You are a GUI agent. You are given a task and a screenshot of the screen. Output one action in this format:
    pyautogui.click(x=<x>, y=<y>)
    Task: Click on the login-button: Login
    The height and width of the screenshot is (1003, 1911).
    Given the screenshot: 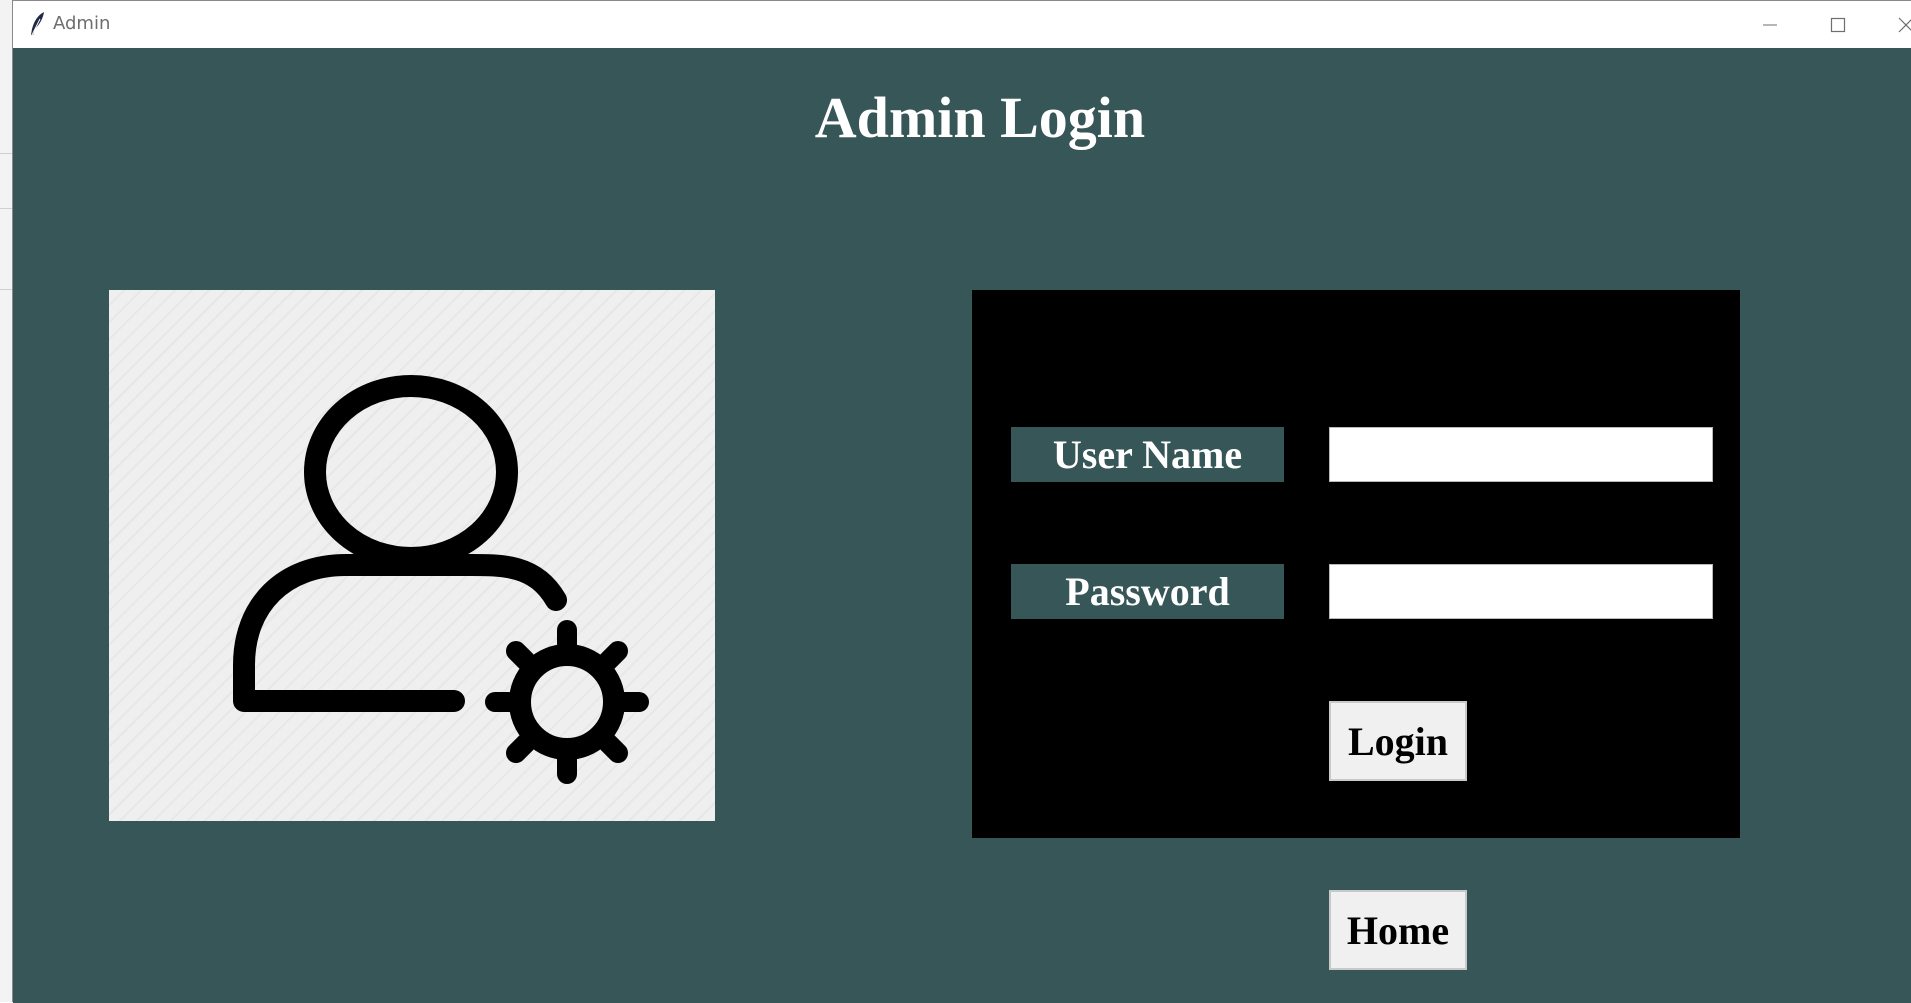 What is the action you would take?
    pyautogui.click(x=1398, y=741)
    